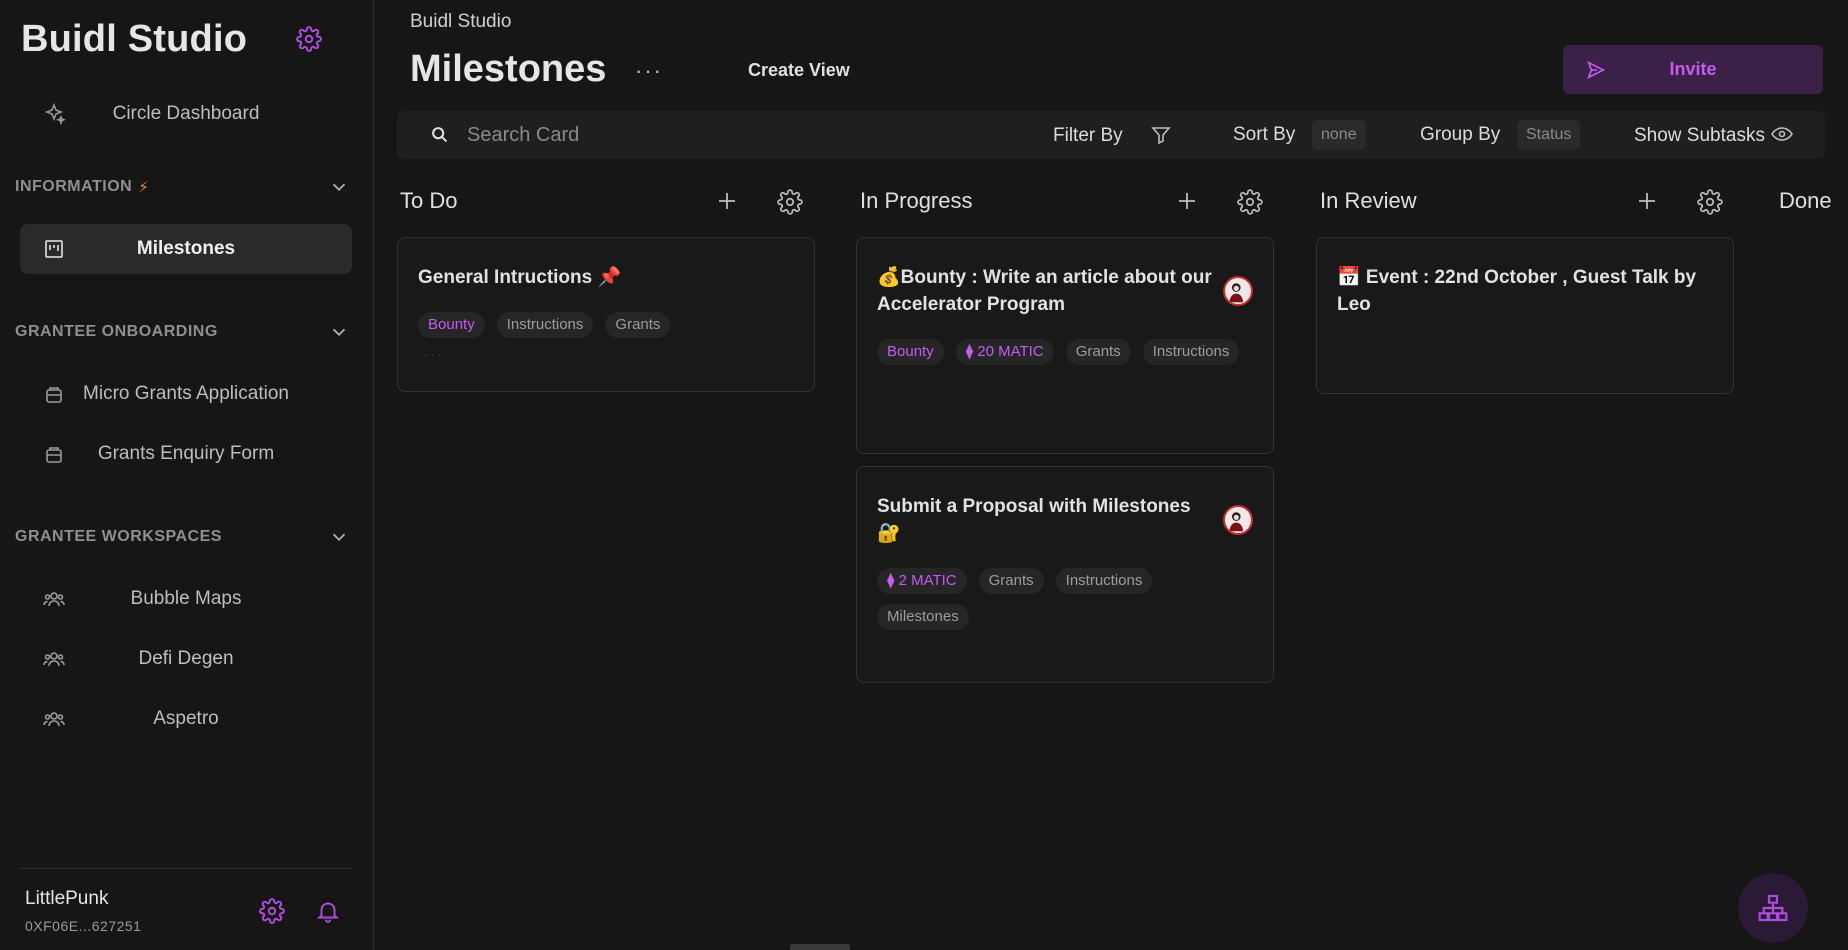  Describe the element at coordinates (1004, 352) in the screenshot. I see `tag-reward: ⧫ 20 MATIC` at that location.